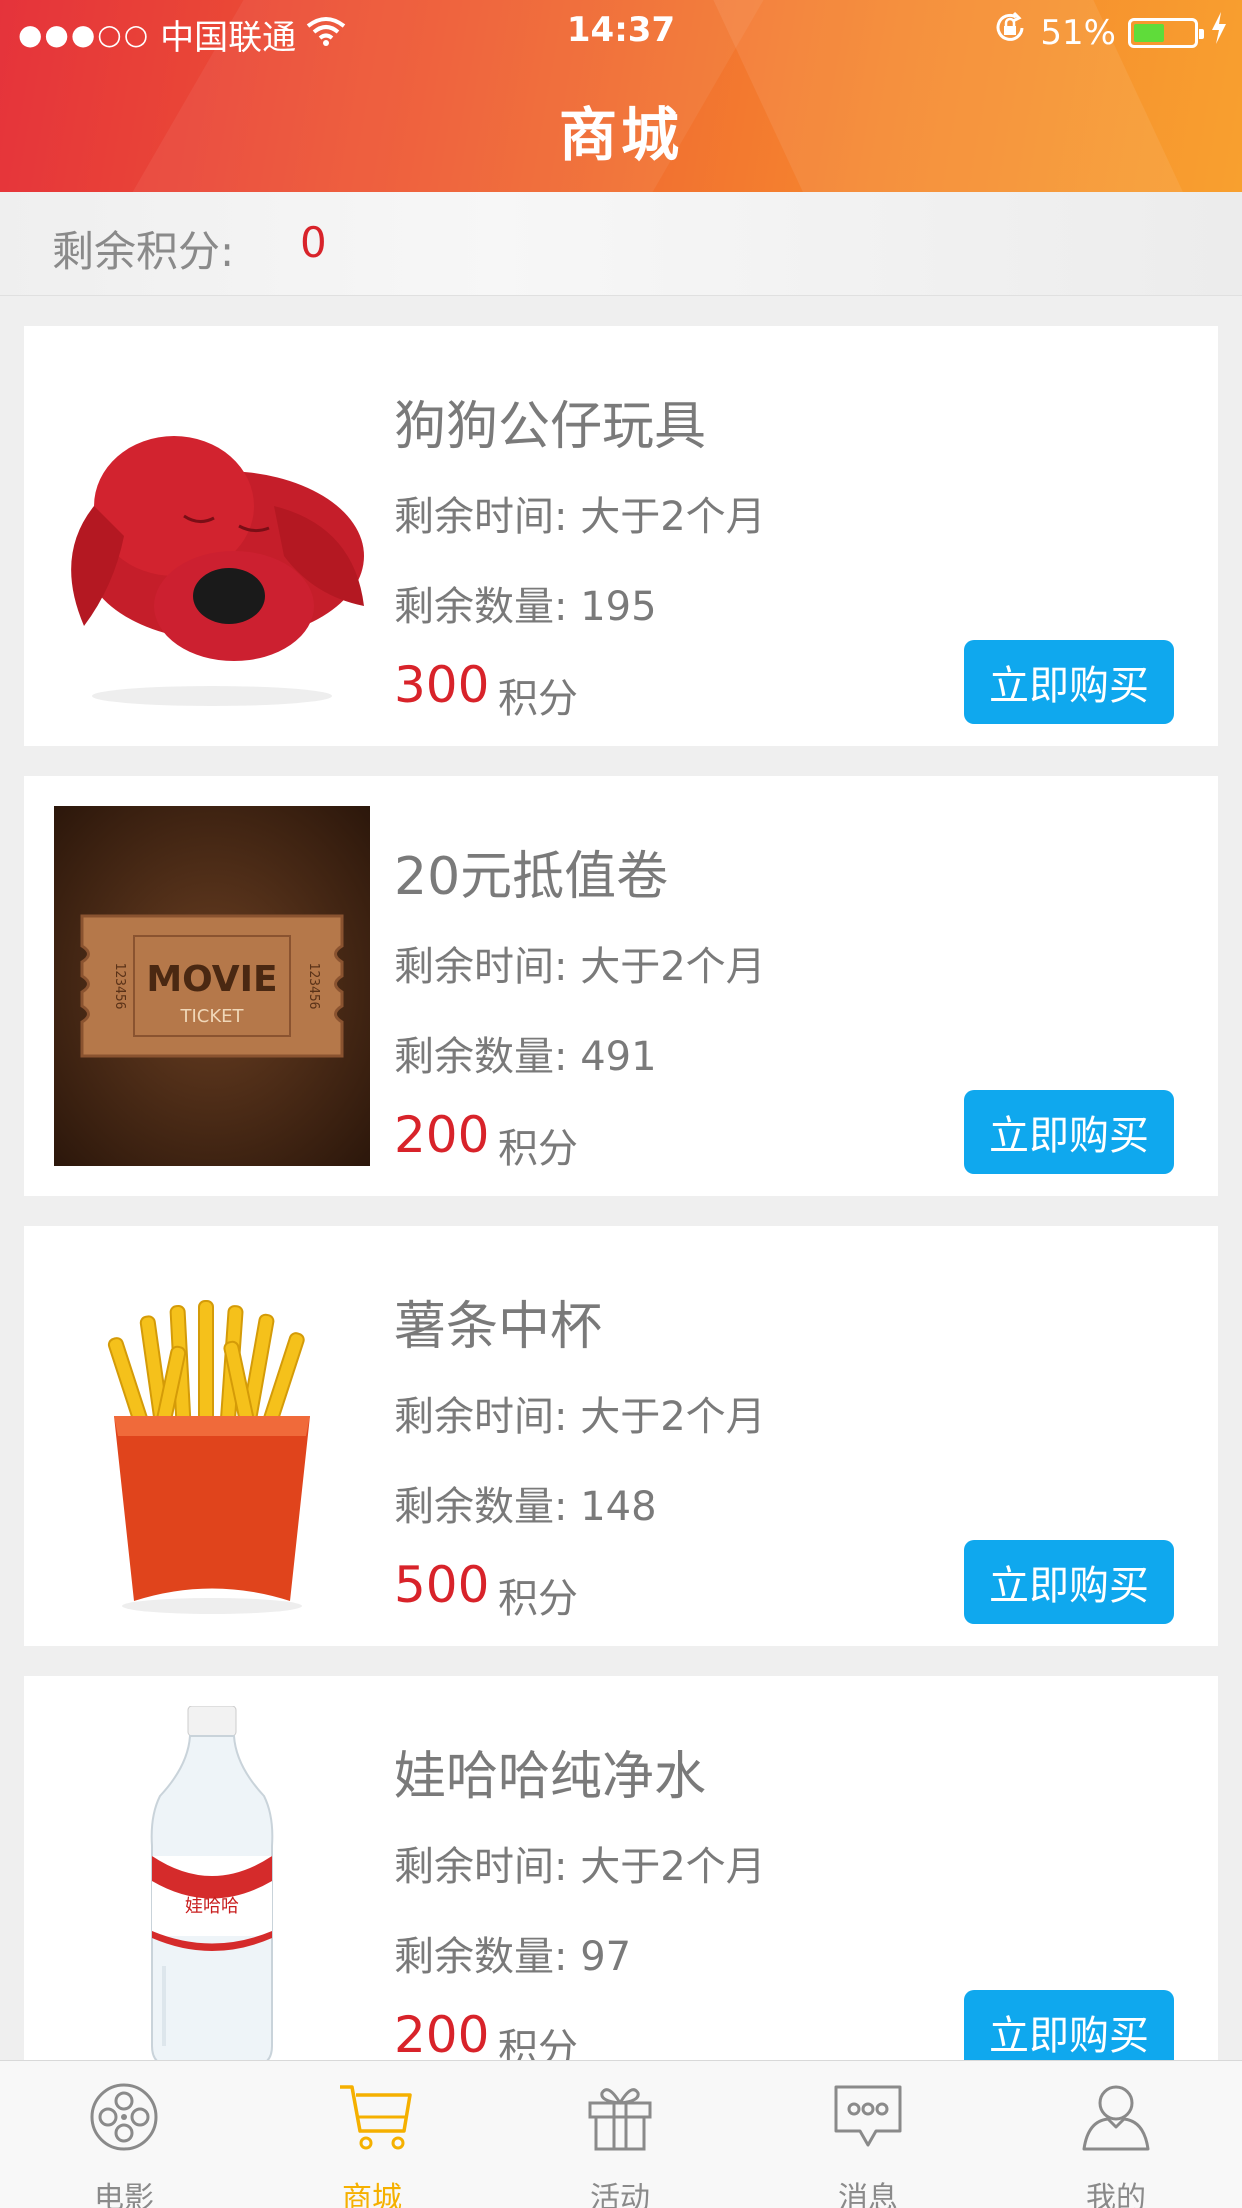 The image size is (1242, 2208). What do you see at coordinates (513, 1957) in the screenshot?
I see `product-remaining-qty: 剩余数量: 97` at bounding box center [513, 1957].